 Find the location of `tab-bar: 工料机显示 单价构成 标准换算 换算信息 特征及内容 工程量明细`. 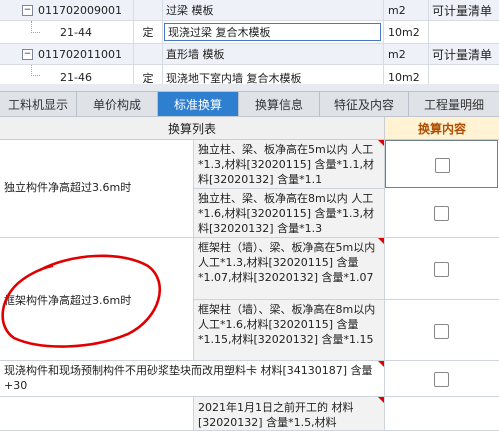

tab-bar: 工料机显示 单价构成 标准换算 换算信息 特征及内容 工程量明细 is located at coordinates (249, 104).